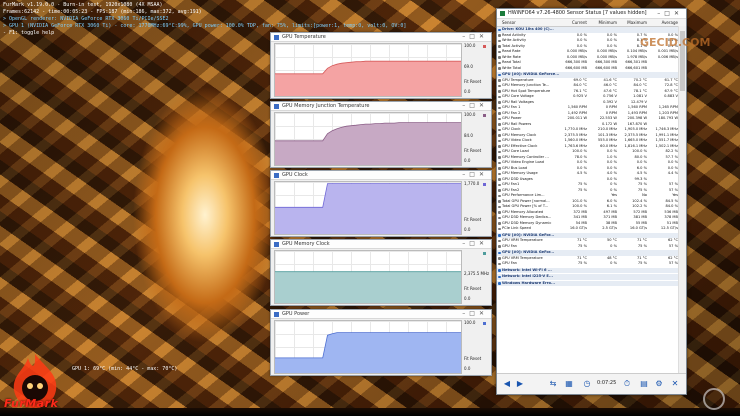  What do you see at coordinates (675, 384) in the screenshot?
I see `close-sensors-icon: ✕` at bounding box center [675, 384].